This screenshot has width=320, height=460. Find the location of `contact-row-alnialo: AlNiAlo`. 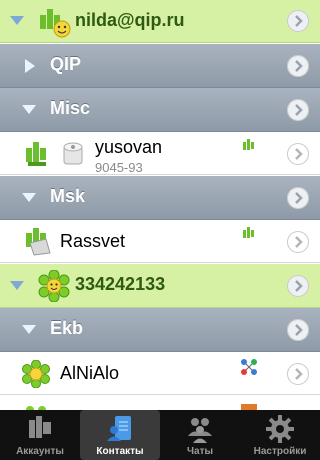

contact-row-alnialo: AlNiAlo is located at coordinates (160, 373).